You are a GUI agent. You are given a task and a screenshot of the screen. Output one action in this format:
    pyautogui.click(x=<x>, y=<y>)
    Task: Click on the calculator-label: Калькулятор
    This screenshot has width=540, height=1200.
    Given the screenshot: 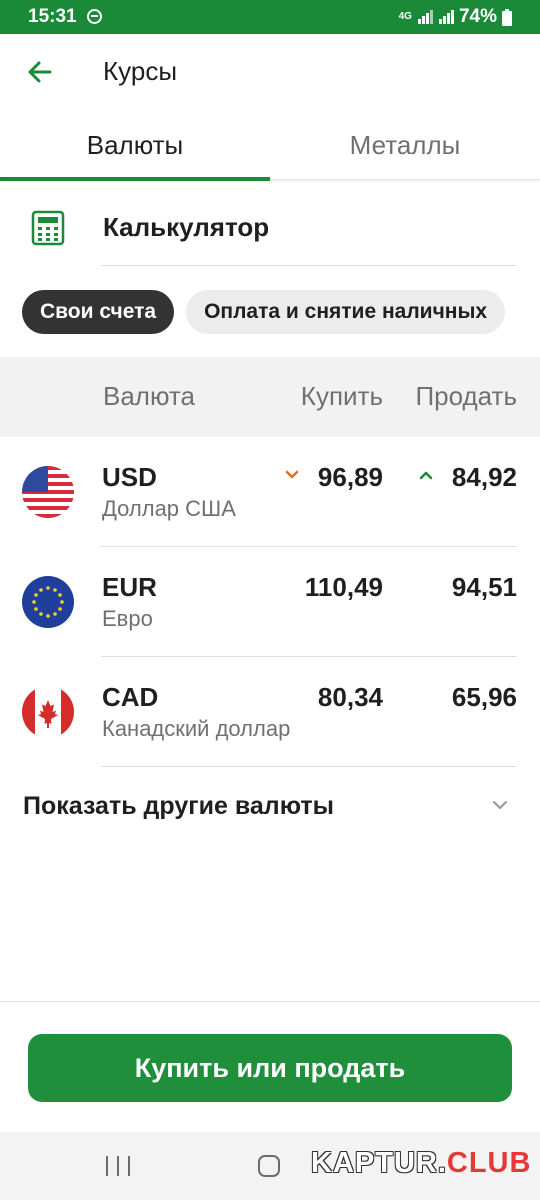 What is the action you would take?
    pyautogui.click(x=186, y=227)
    